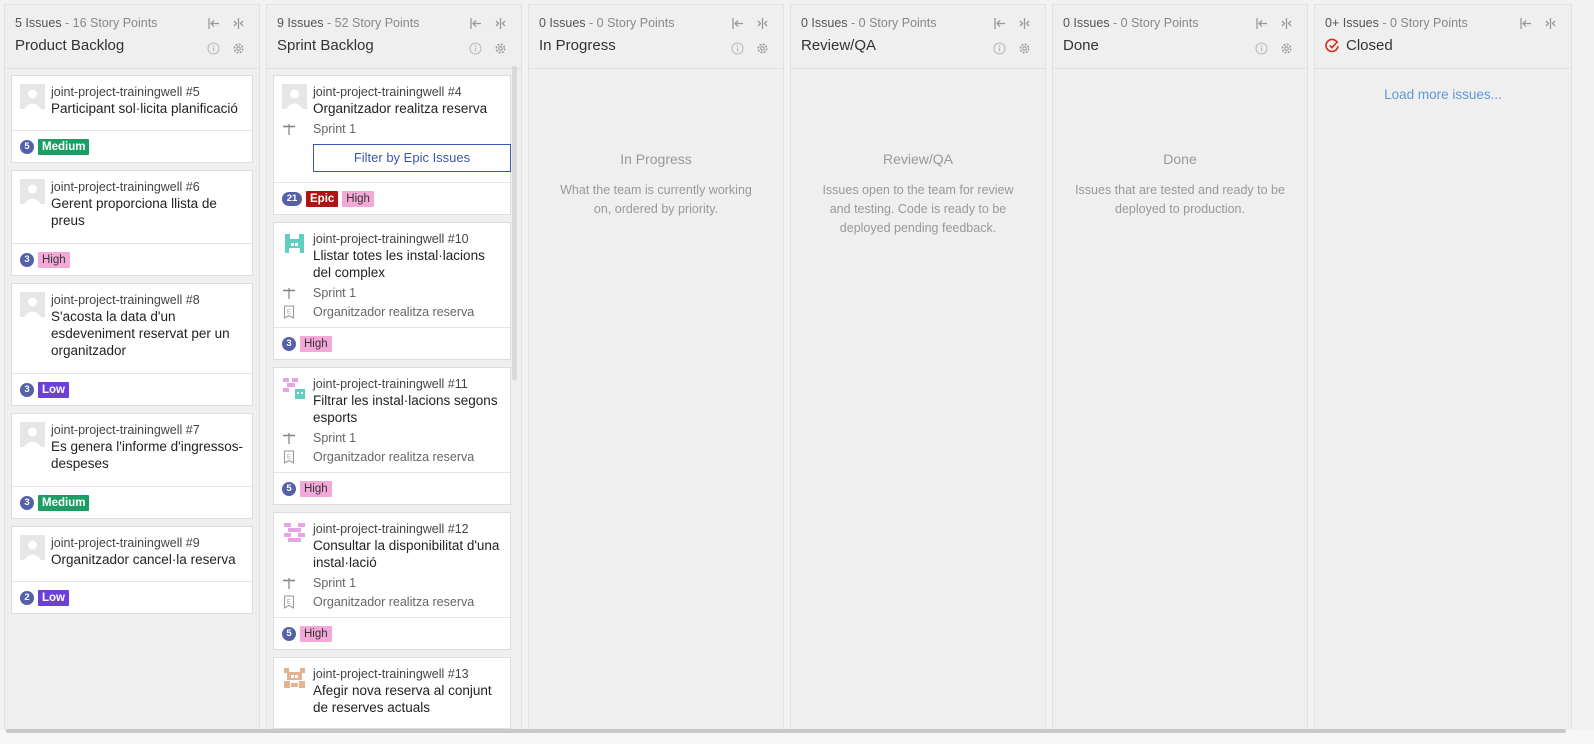 The height and width of the screenshot is (744, 1594). Describe the element at coordinates (412, 158) in the screenshot. I see `filter-by-epic-button: Filter by Epic Issues` at that location.